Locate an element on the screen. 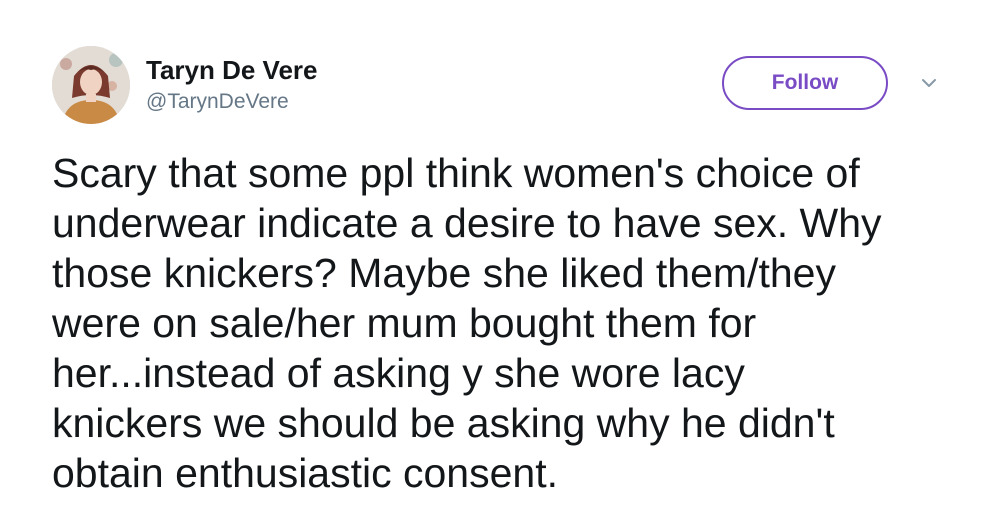  author-handle: @TarynDeVere is located at coordinates (232, 102).